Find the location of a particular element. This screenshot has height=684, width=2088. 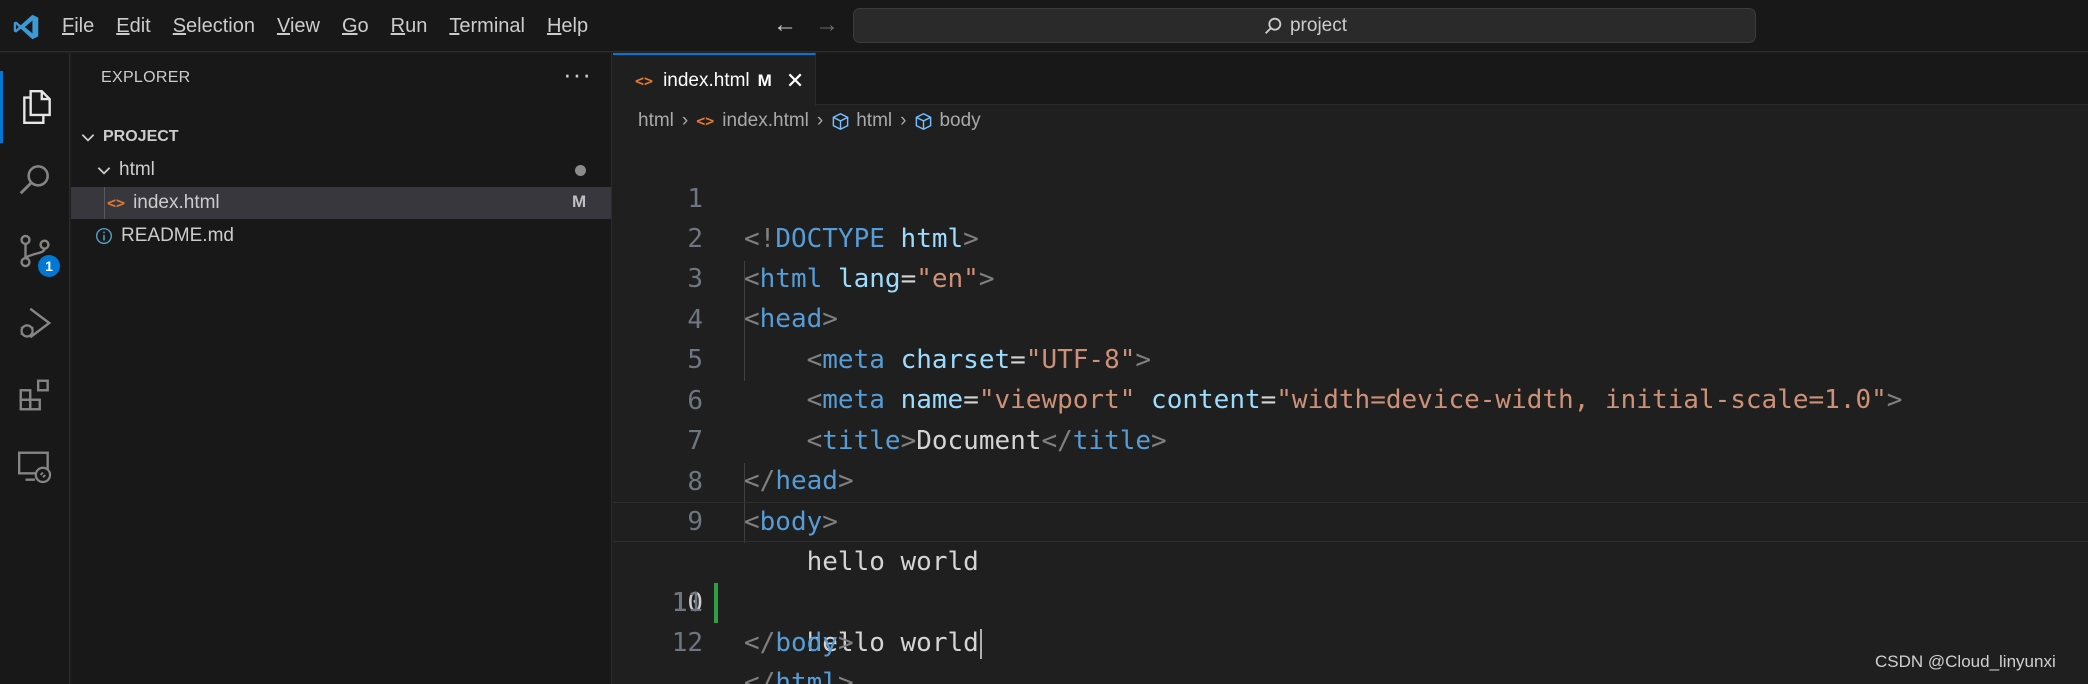

breadcrumb-element-html: html is located at coordinates (874, 121).